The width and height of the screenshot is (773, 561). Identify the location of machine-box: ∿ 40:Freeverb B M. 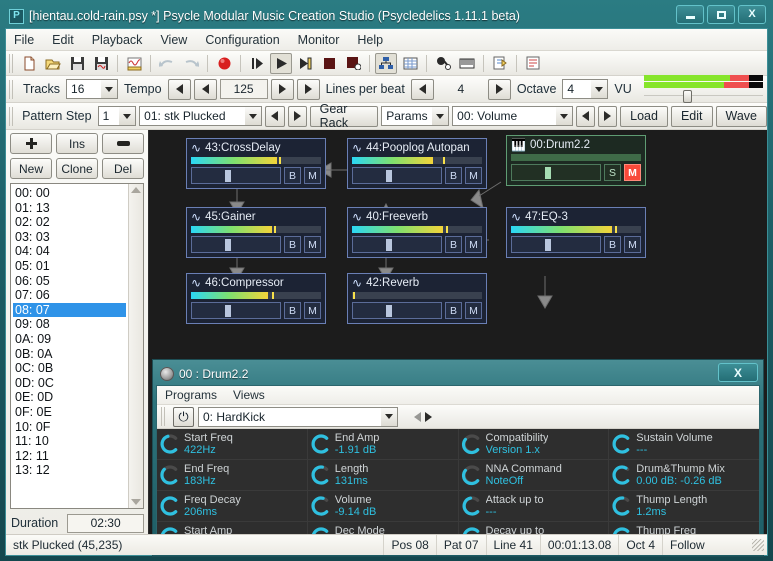
(417, 232).